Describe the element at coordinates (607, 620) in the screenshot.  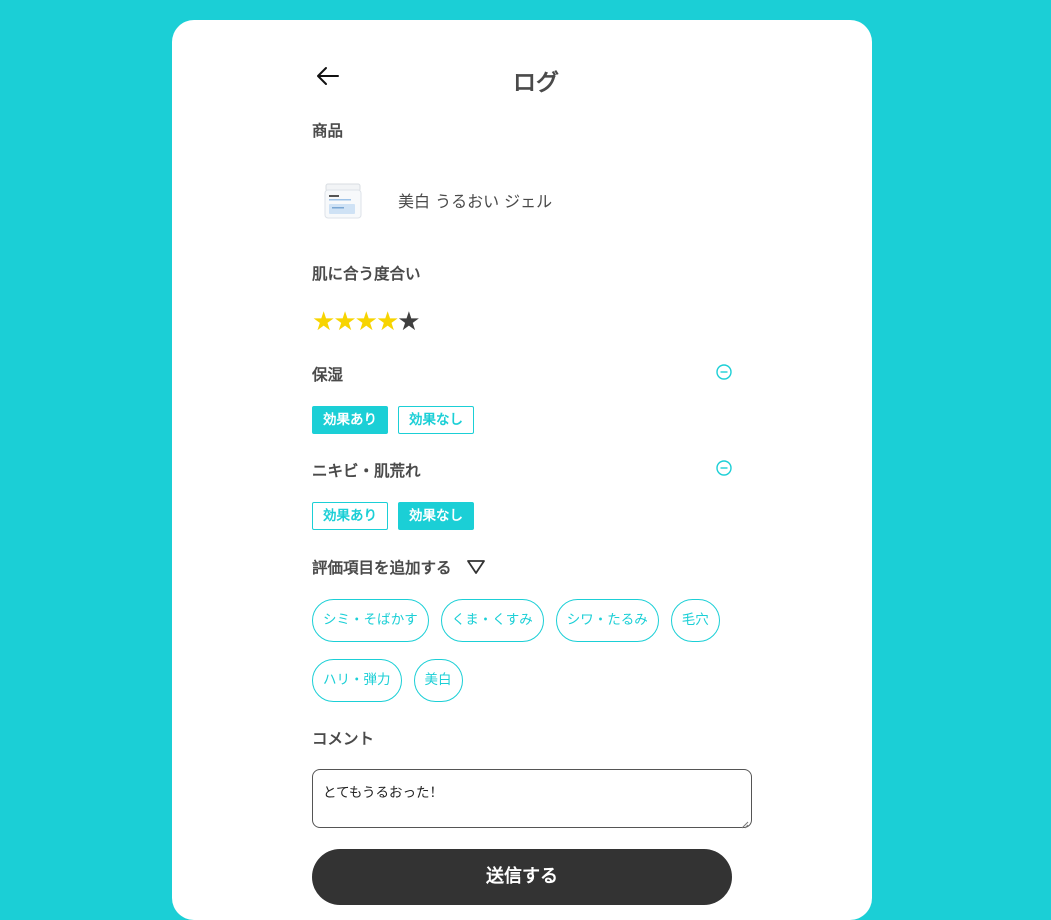
I see `chip-wrinkles: シワ・たるみ` at that location.